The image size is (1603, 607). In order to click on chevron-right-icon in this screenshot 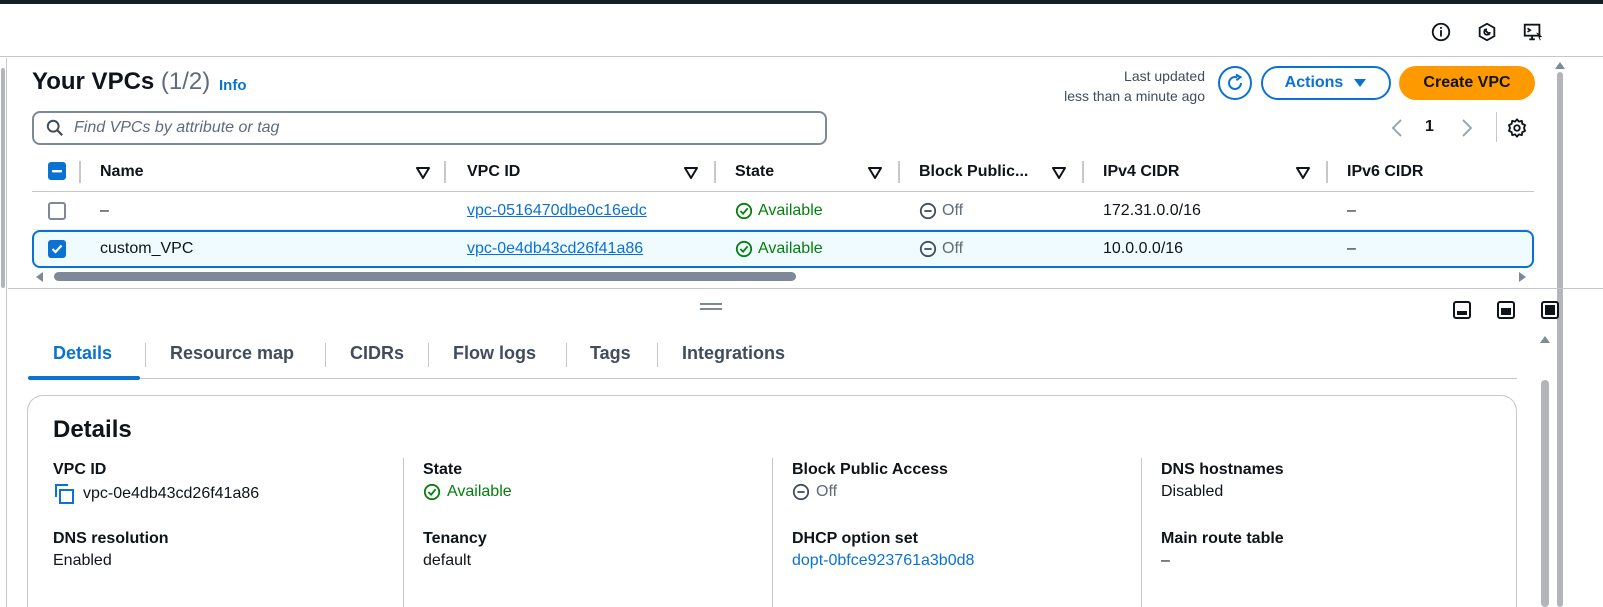, I will do `click(1467, 128)`.